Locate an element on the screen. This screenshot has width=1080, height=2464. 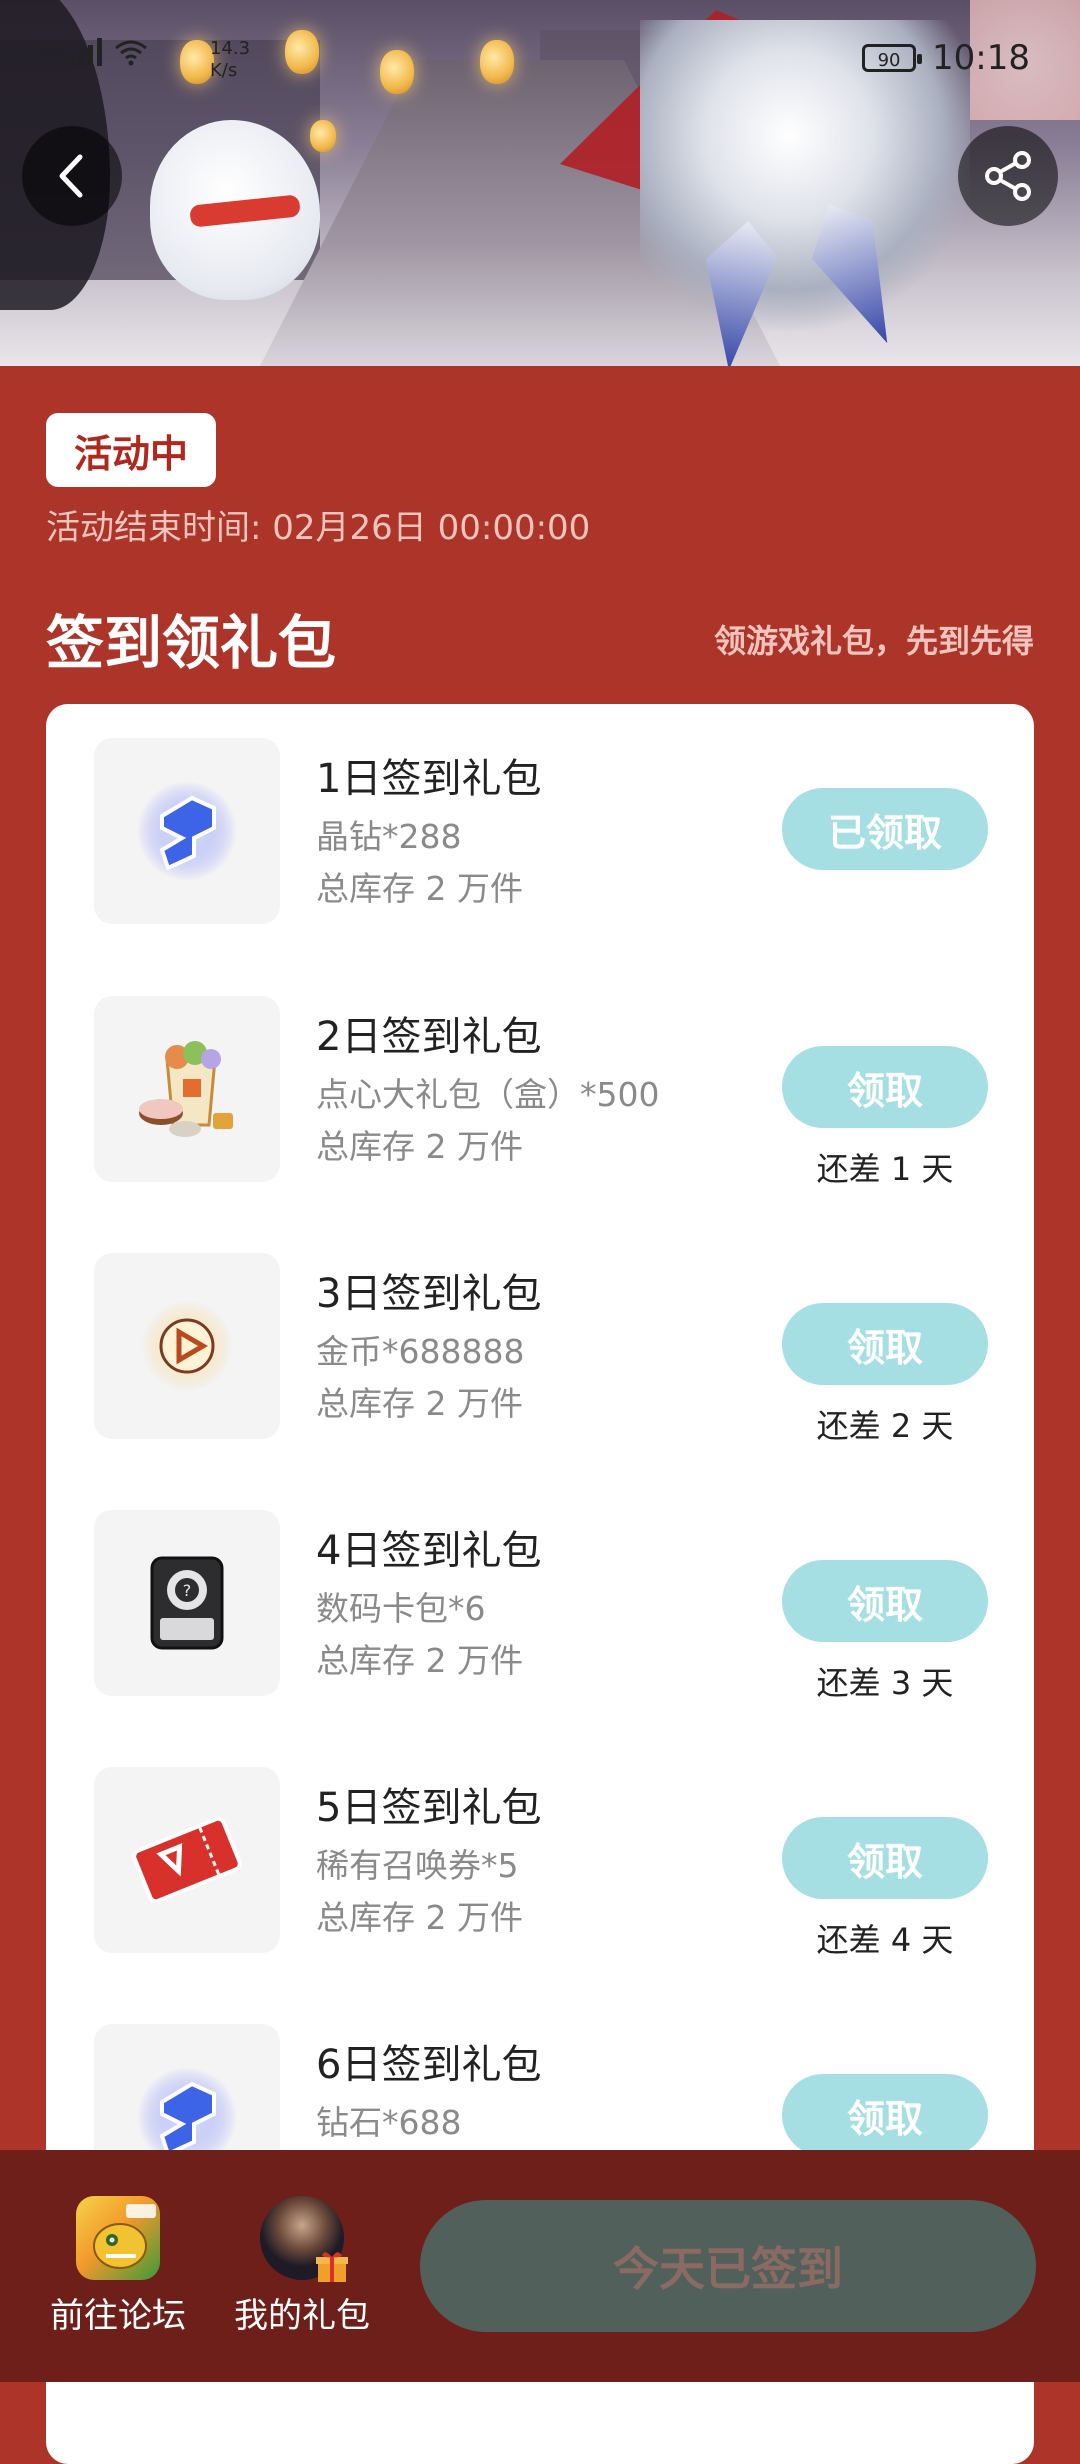
gold-coin-icon is located at coordinates (187, 1346).